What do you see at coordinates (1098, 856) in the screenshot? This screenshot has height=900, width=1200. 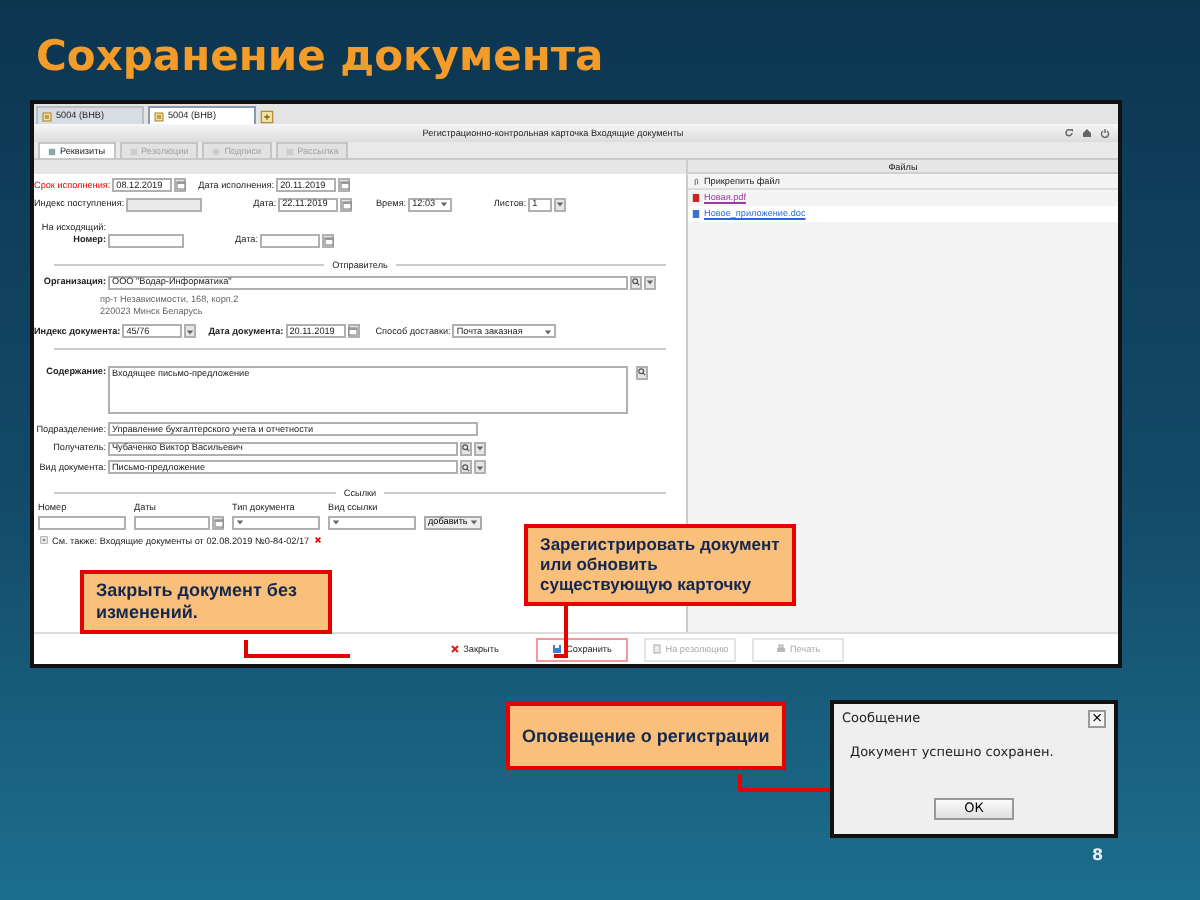 I see `page-number: 8` at bounding box center [1098, 856].